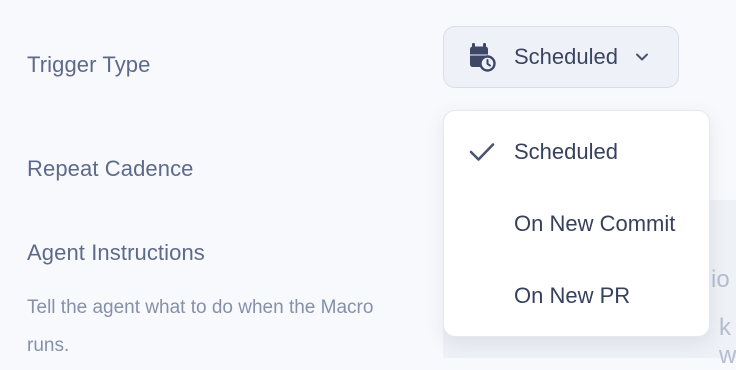 The width and height of the screenshot is (736, 370). What do you see at coordinates (566, 56) in the screenshot?
I see `selected-trigger-value: Scheduled` at bounding box center [566, 56].